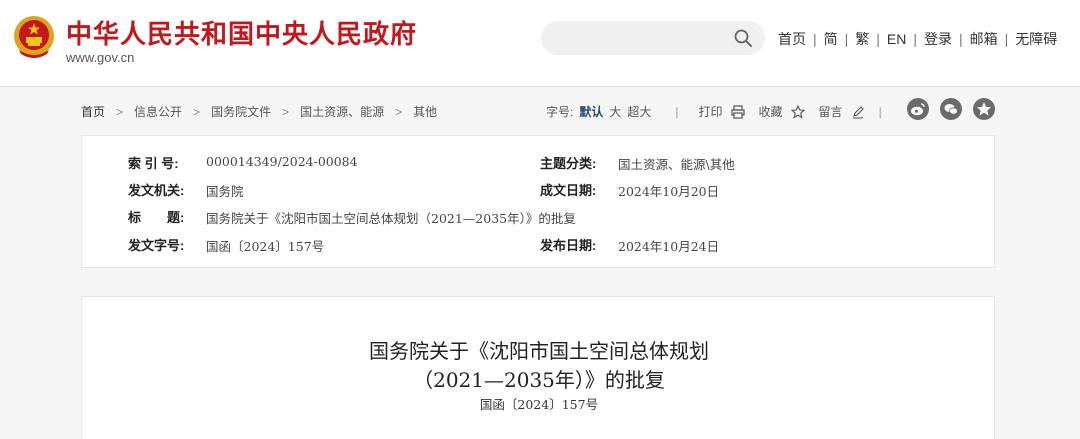 This screenshot has height=439, width=1080. Describe the element at coordinates (711, 111) in the screenshot. I see `print-button: 打印` at that location.